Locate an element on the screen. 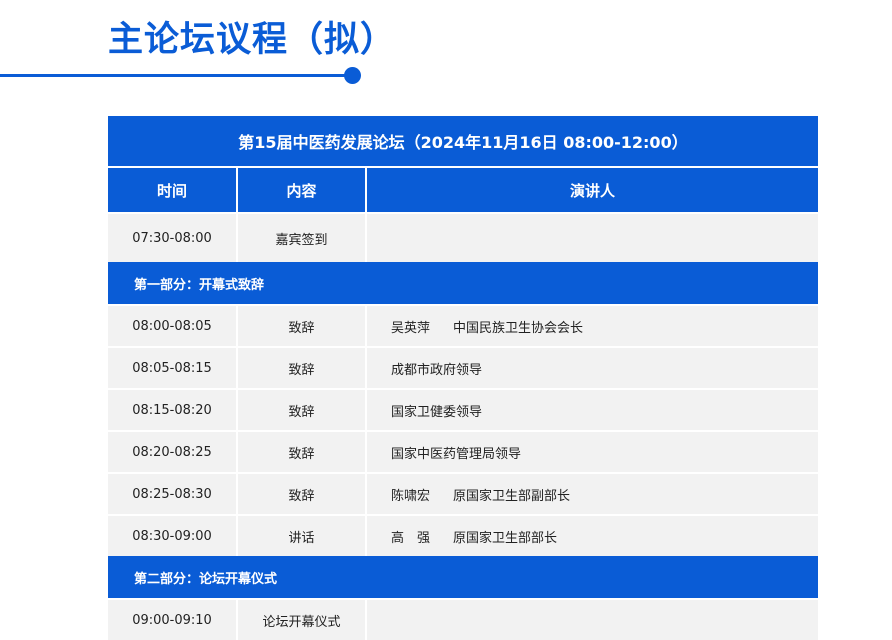 This screenshot has height=640, width=892. table-row: 08:05-08:15 致辞 成都市政府领导 is located at coordinates (463, 367).